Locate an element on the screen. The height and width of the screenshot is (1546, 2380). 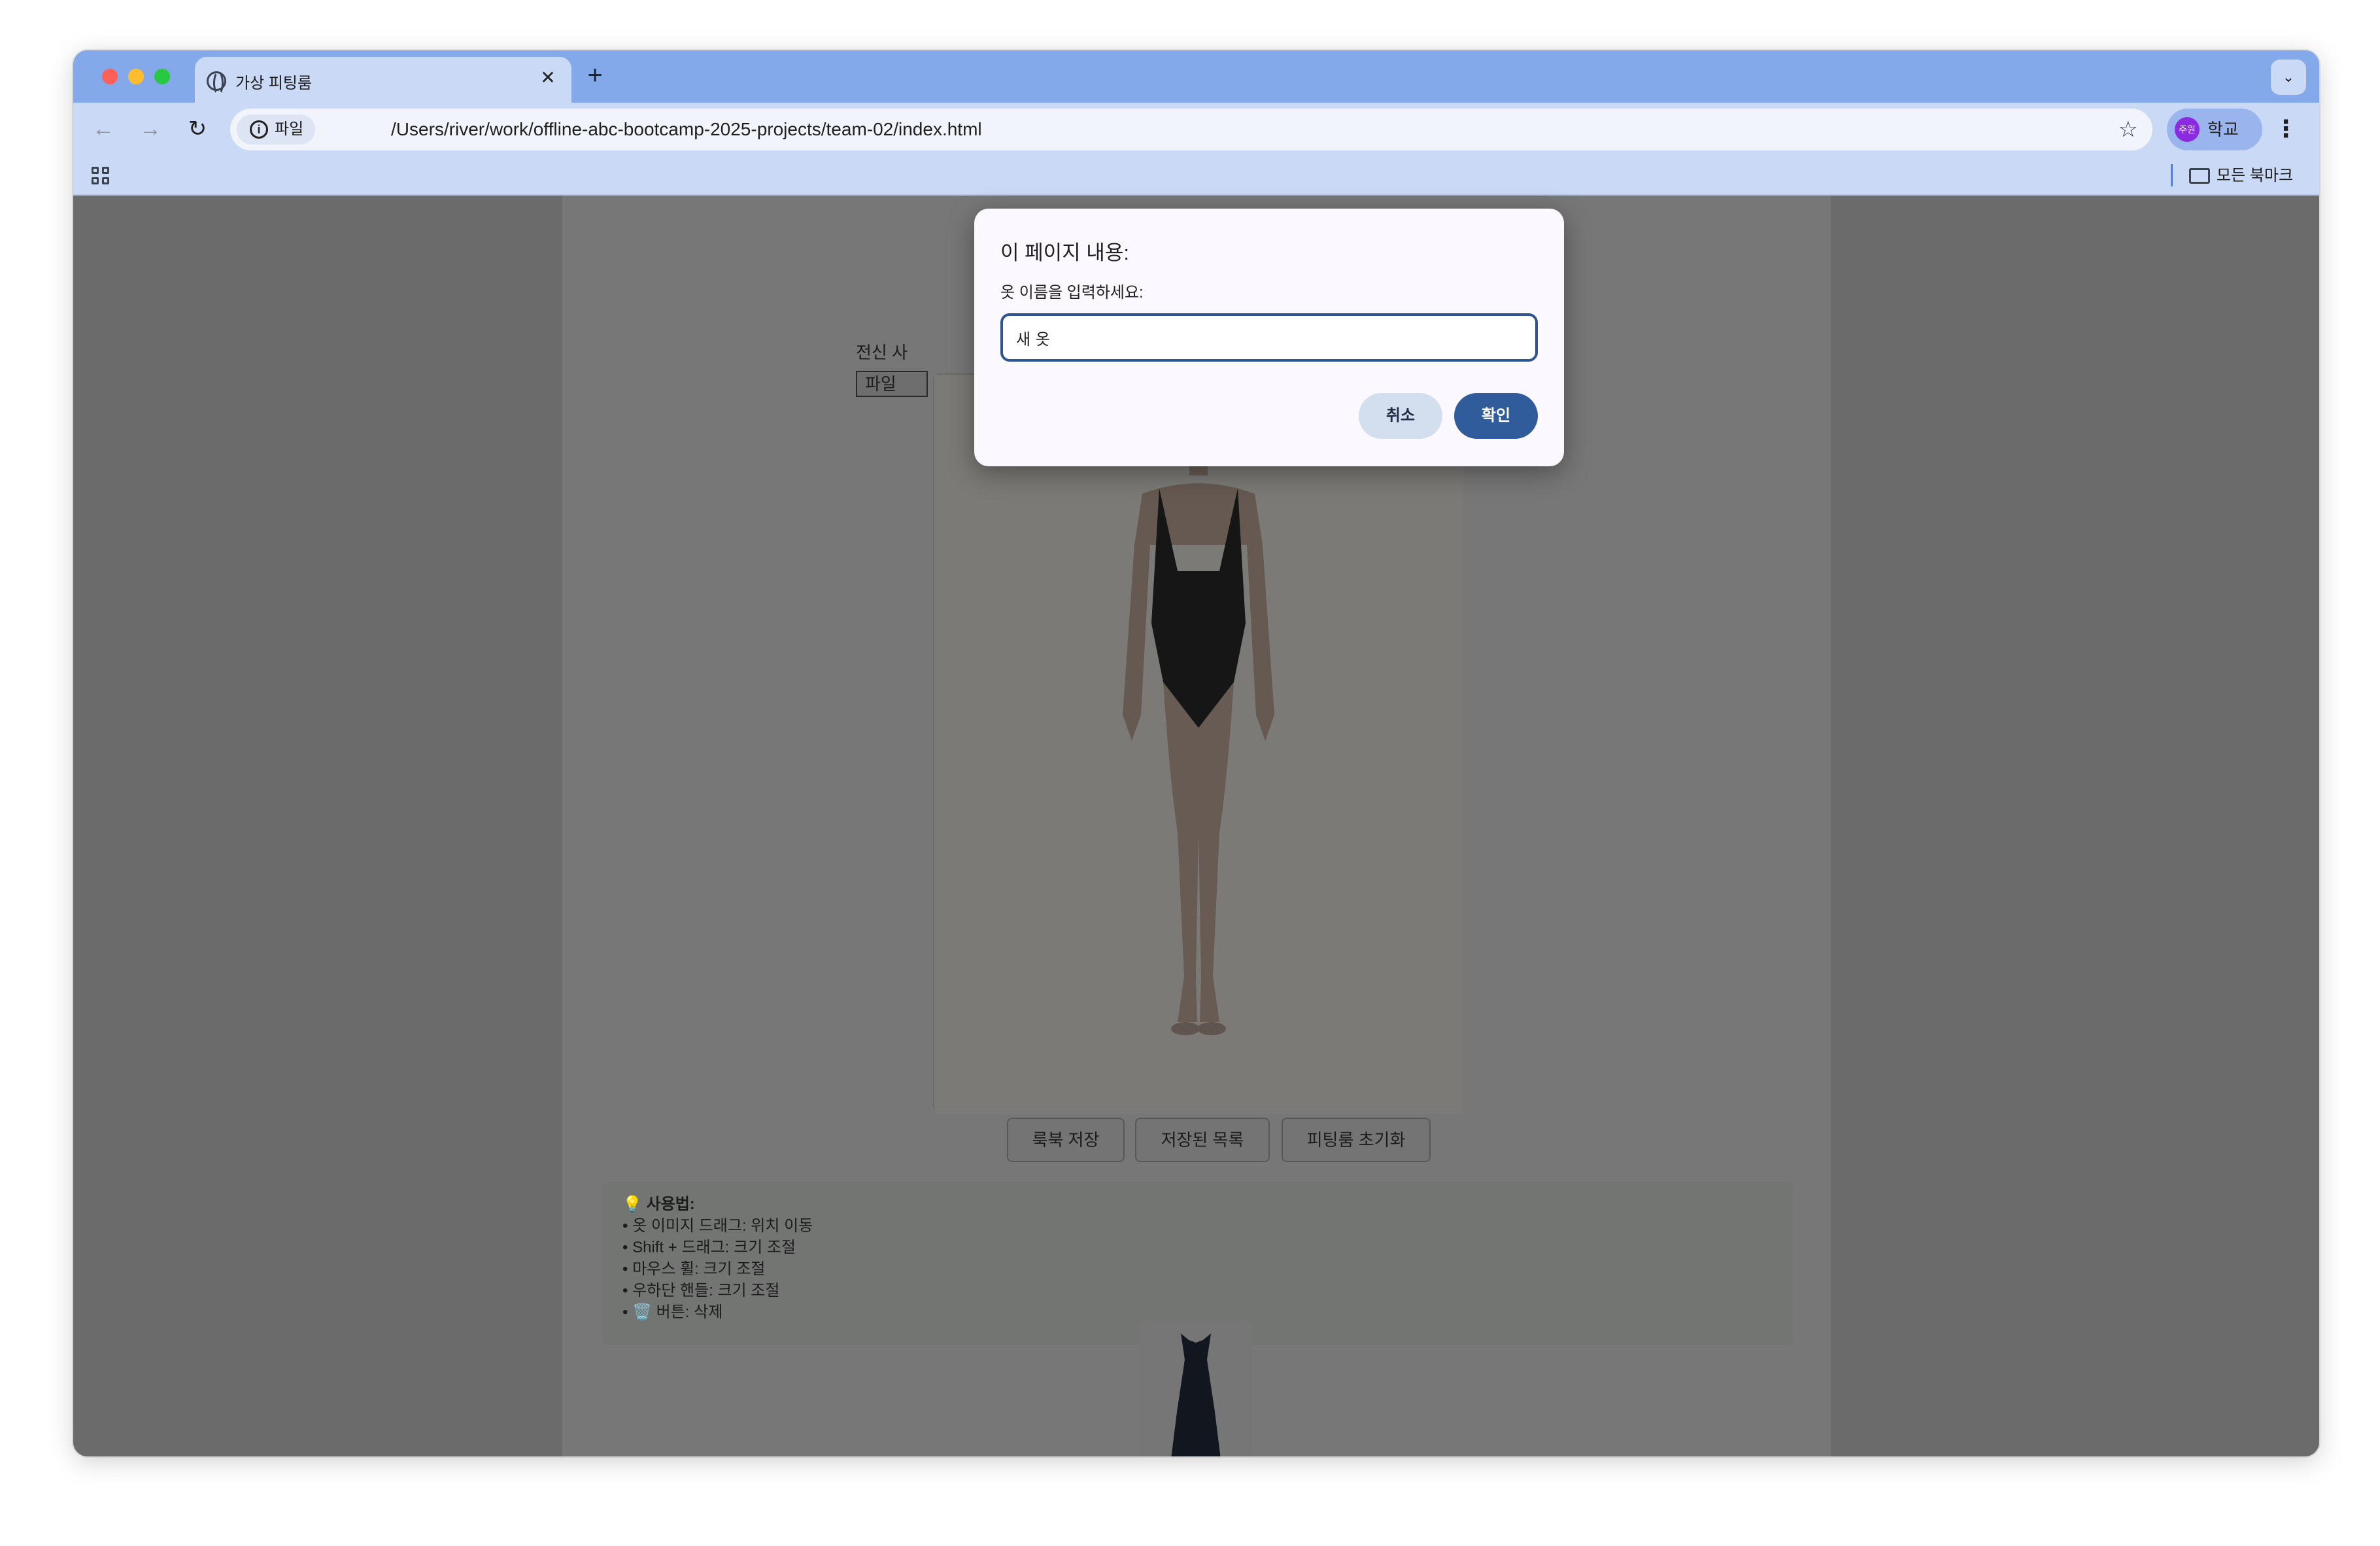
tab-title: 가상 피팅룸 is located at coordinates (274, 83).